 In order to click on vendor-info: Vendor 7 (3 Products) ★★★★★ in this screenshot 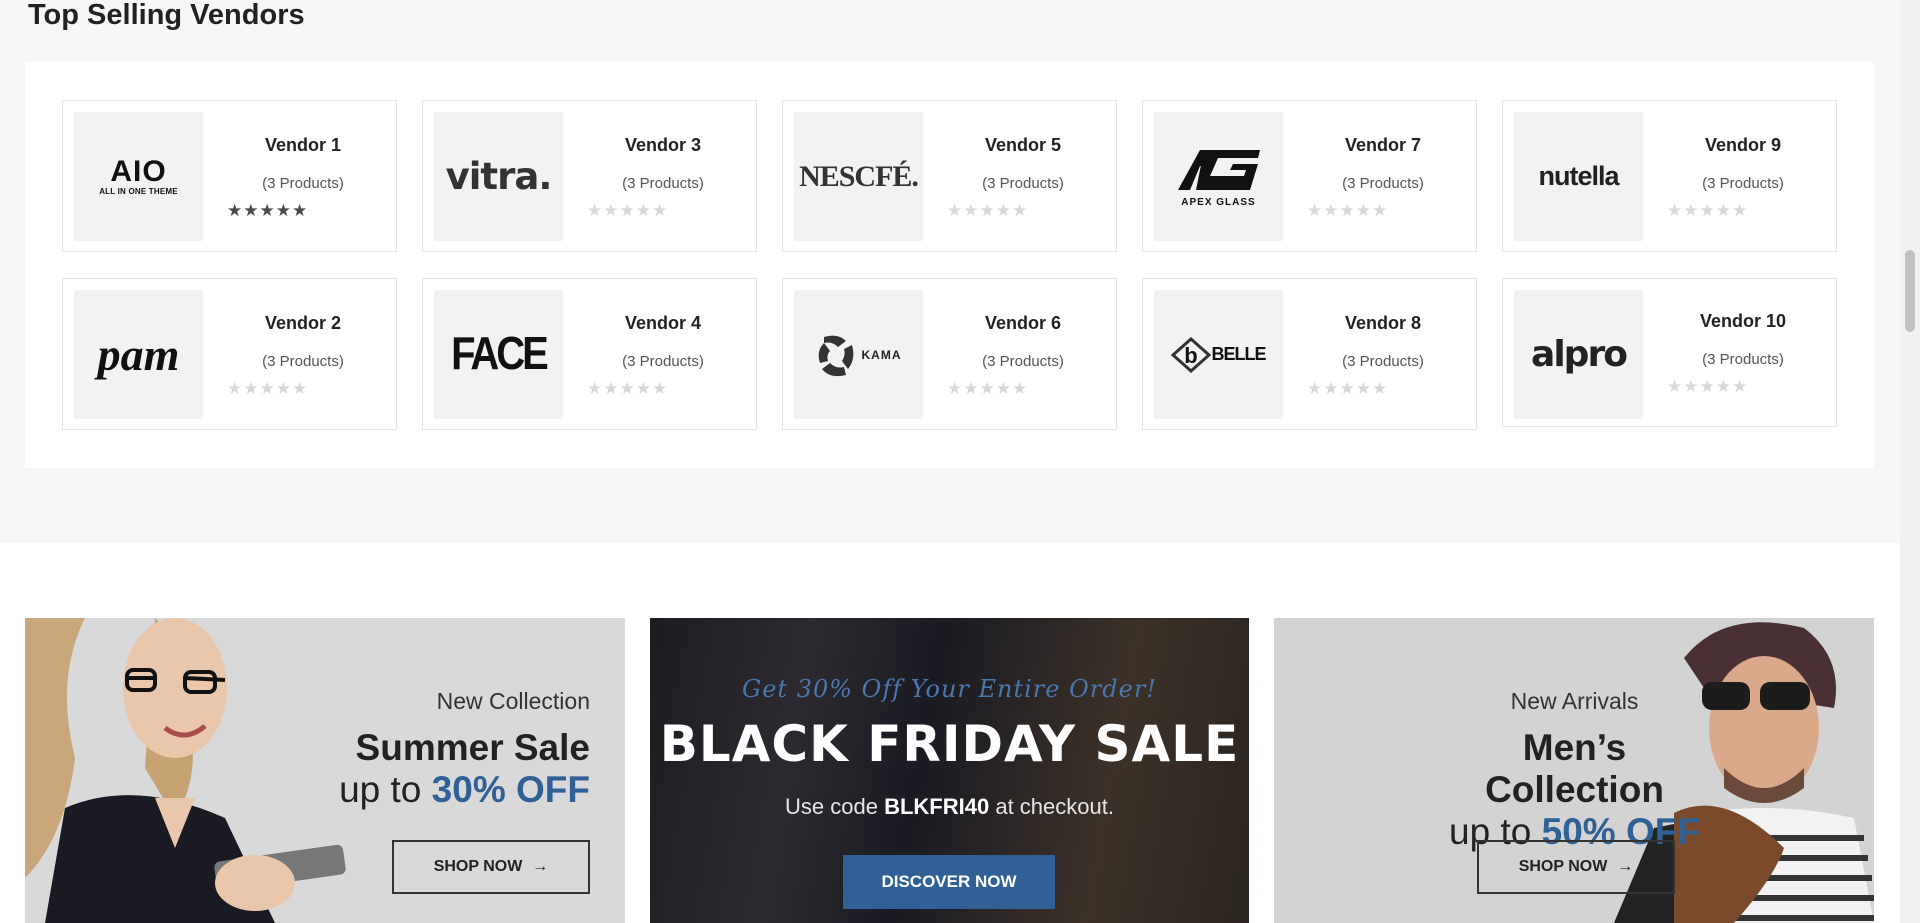, I will do `click(1383, 176)`.